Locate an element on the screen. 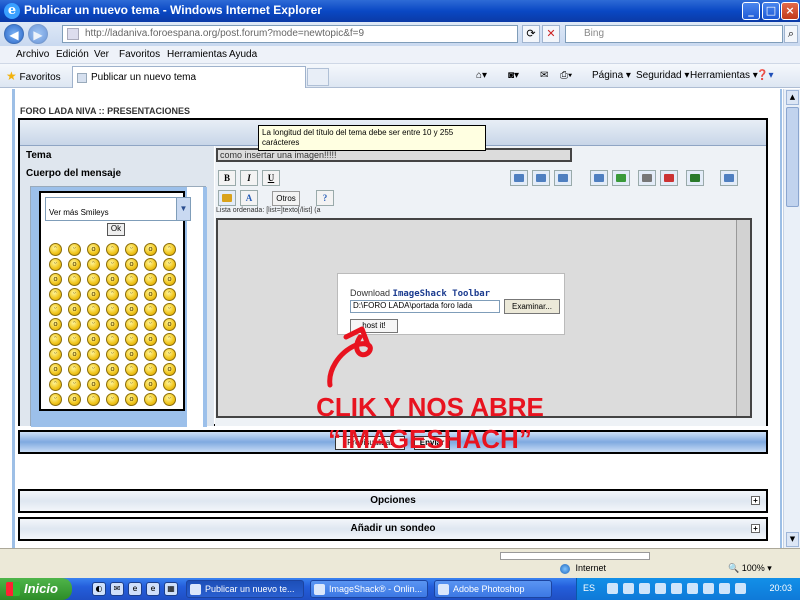  scroll-down-arrow-icon: ▼ is located at coordinates (792, 539).